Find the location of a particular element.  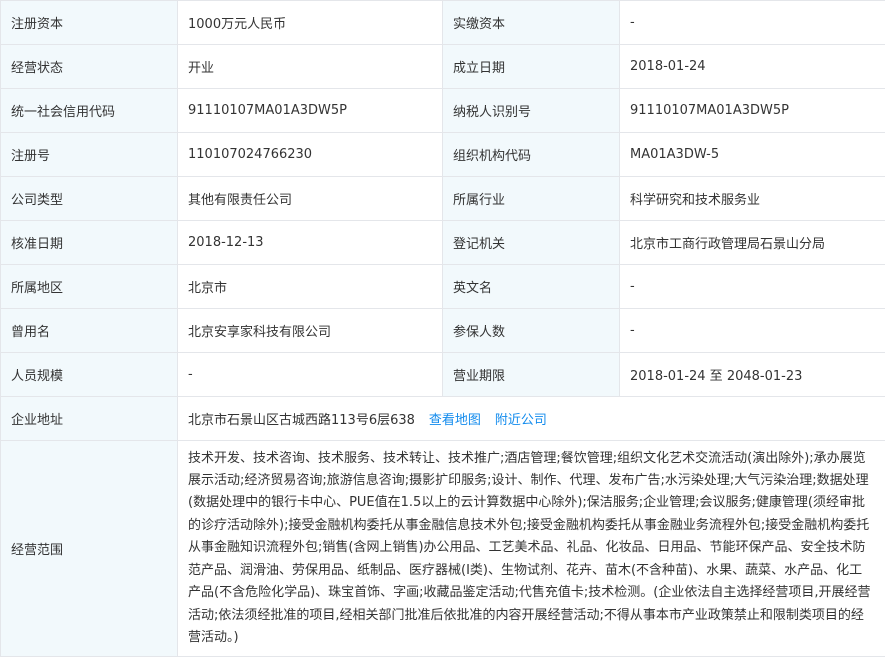

credit-code-value: 91110107MA01A3DW5P is located at coordinates (310, 111).